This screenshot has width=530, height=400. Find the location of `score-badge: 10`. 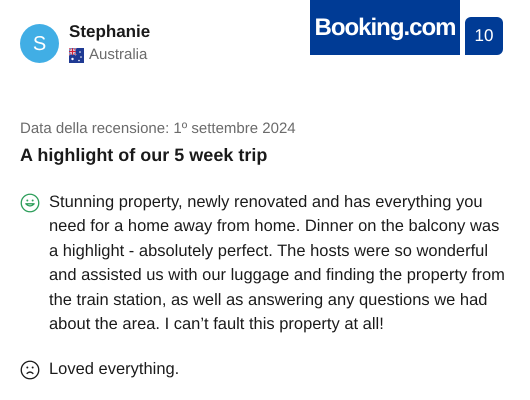

score-badge: 10 is located at coordinates (484, 36).